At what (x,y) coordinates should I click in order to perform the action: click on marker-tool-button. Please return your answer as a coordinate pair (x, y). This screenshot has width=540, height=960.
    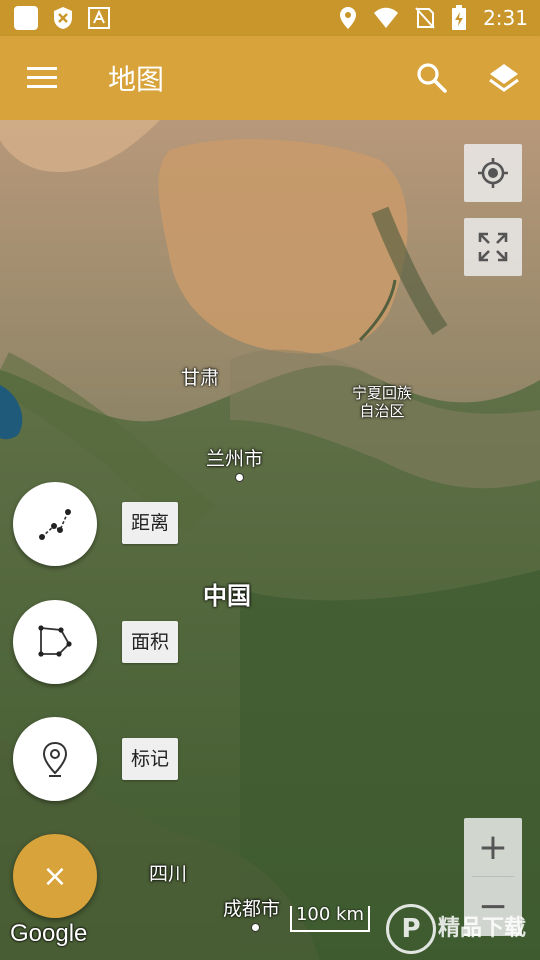
    Looking at the image, I should click on (55, 759).